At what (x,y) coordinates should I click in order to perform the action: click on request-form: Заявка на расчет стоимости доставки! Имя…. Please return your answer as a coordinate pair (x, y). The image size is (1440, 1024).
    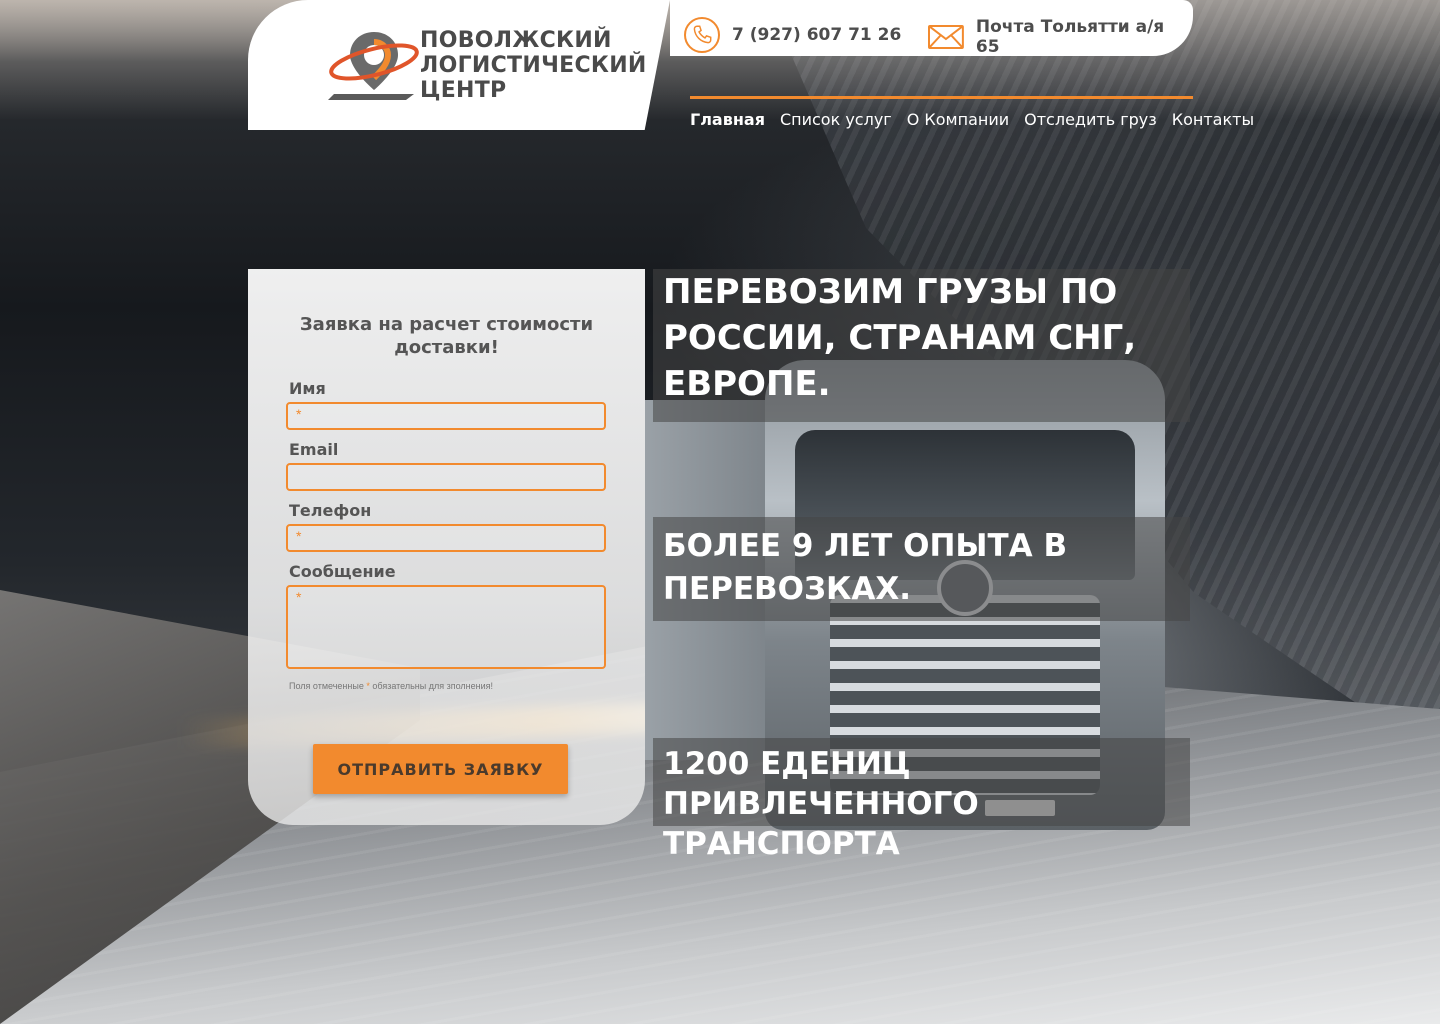
    Looking at the image, I should click on (446, 547).